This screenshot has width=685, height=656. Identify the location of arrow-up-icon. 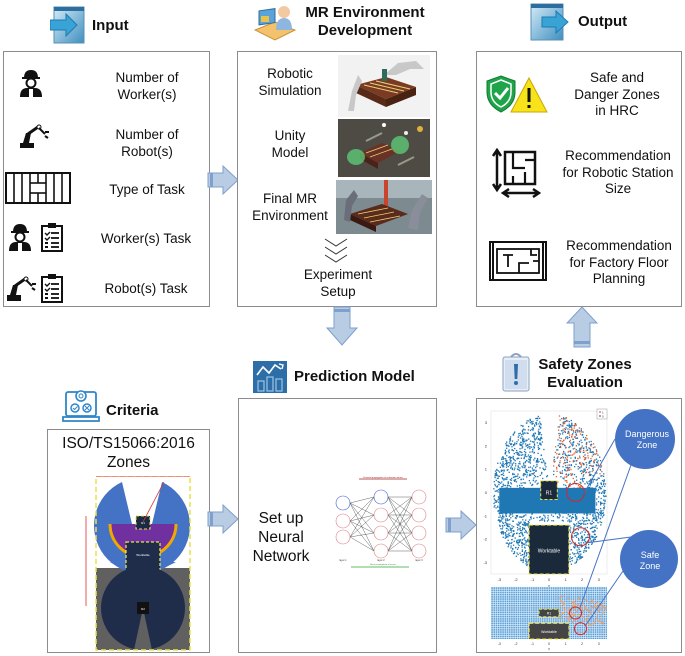
(582, 327).